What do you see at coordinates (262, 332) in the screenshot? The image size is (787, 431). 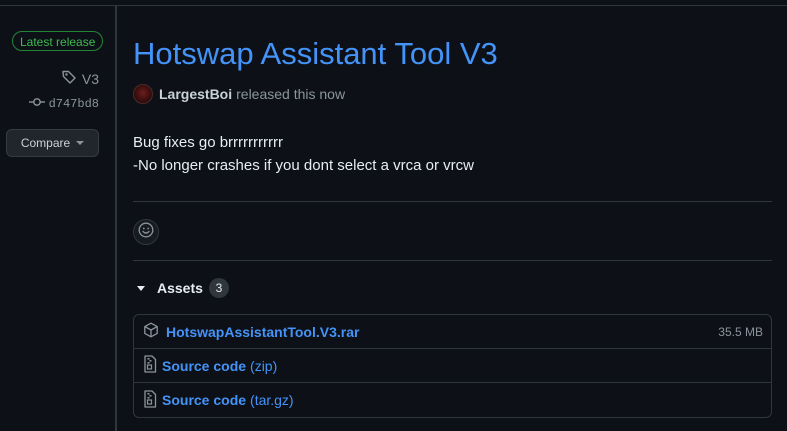 I see `asset-link: HotswapAssistantTool.V3.rar` at bounding box center [262, 332].